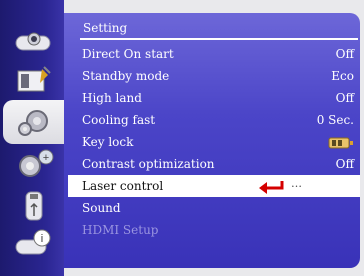  Describe the element at coordinates (214, 230) in the screenshot. I see `menu-item-hdmi-setup: HDMI Setup` at that location.